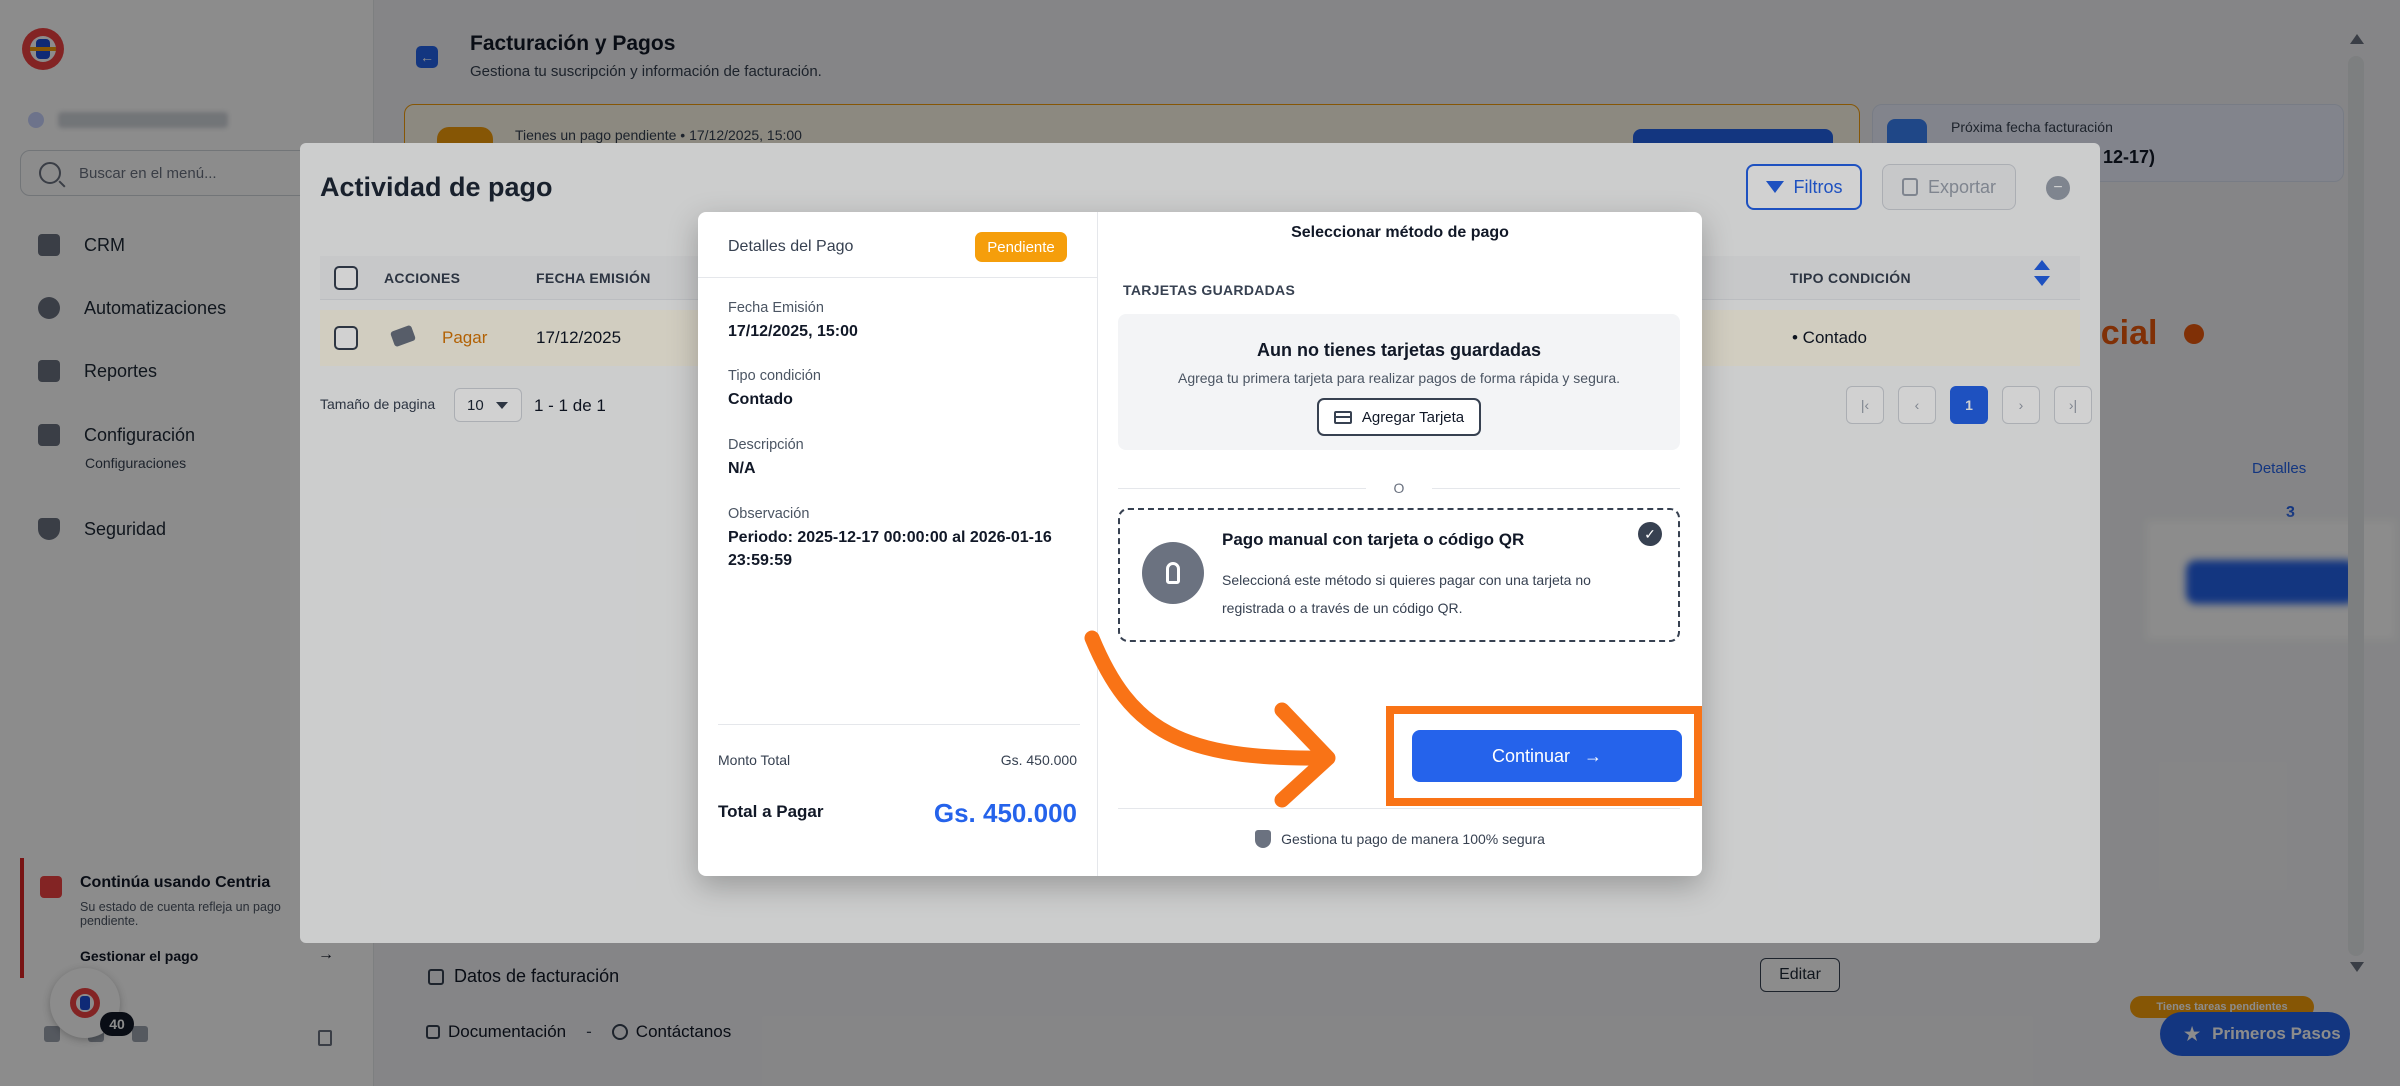 Image resolution: width=2400 pixels, height=1086 pixels. I want to click on check-icon: ✓, so click(1650, 534).